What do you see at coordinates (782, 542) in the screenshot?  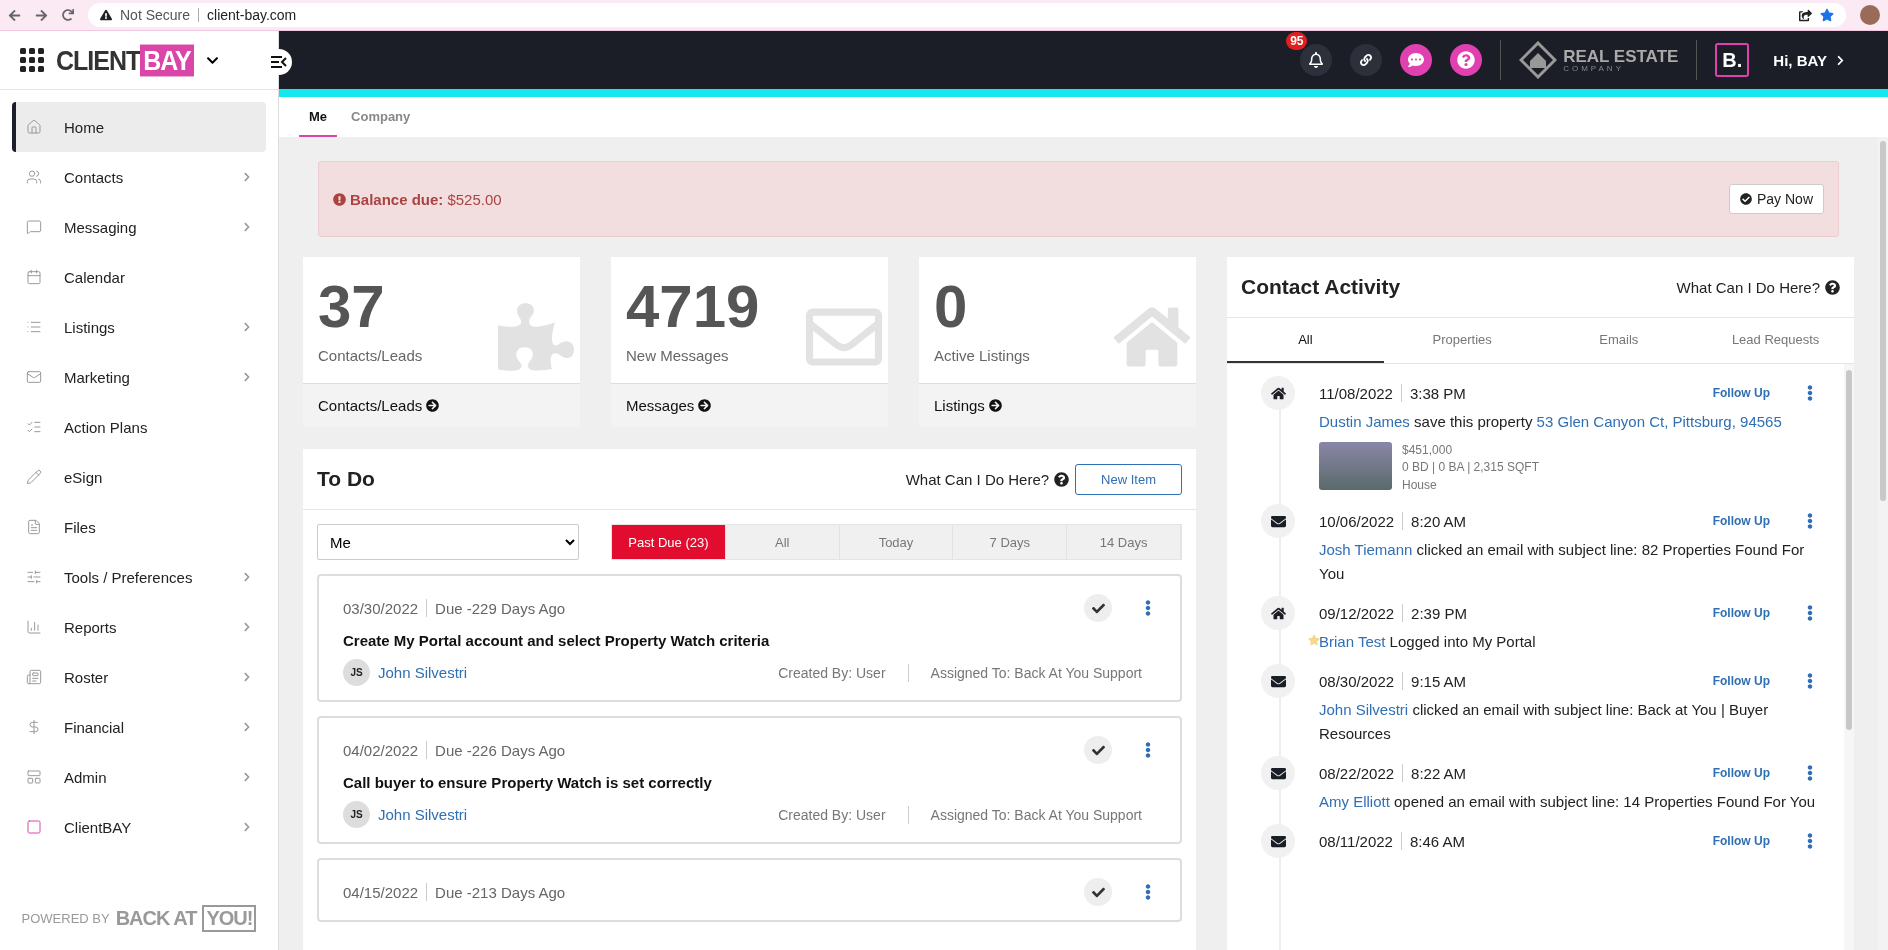 I see `filter-tab: All` at bounding box center [782, 542].